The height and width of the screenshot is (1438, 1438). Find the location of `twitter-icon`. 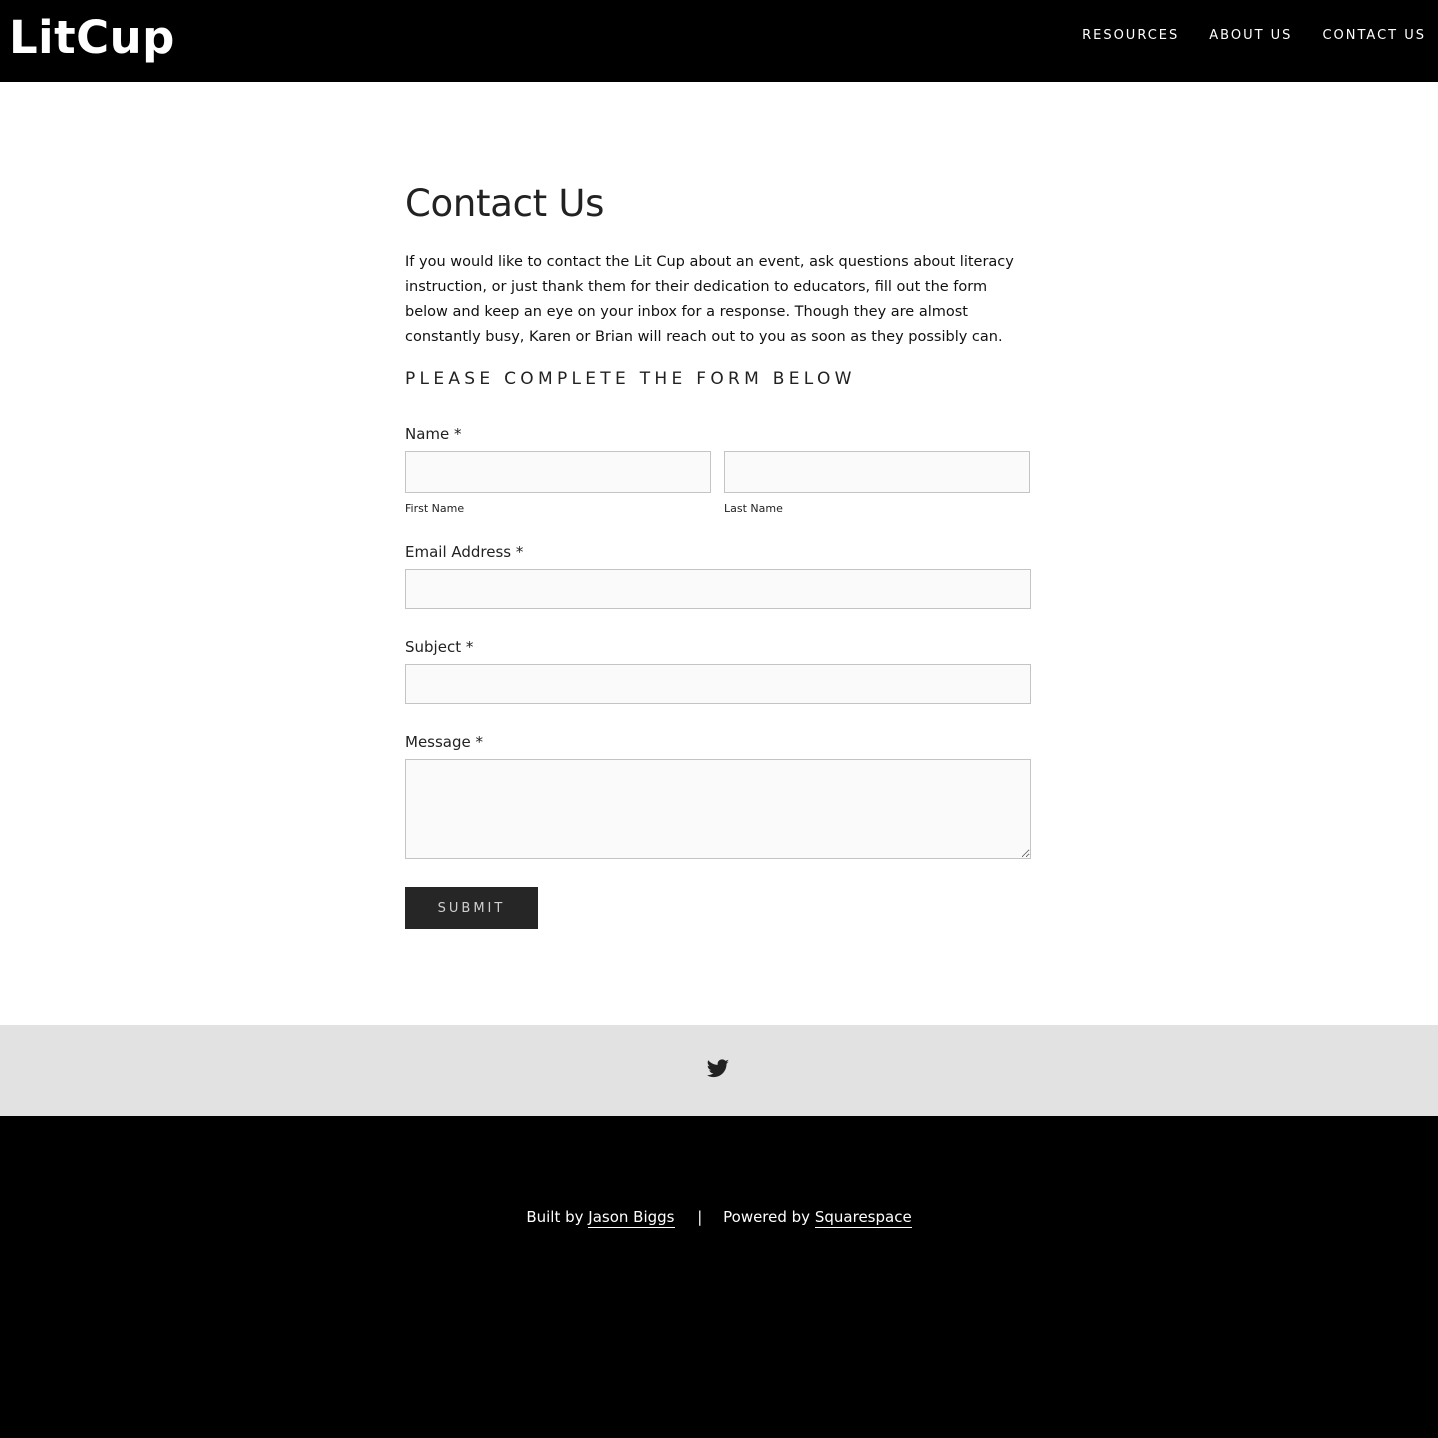

twitter-icon is located at coordinates (718, 1069).